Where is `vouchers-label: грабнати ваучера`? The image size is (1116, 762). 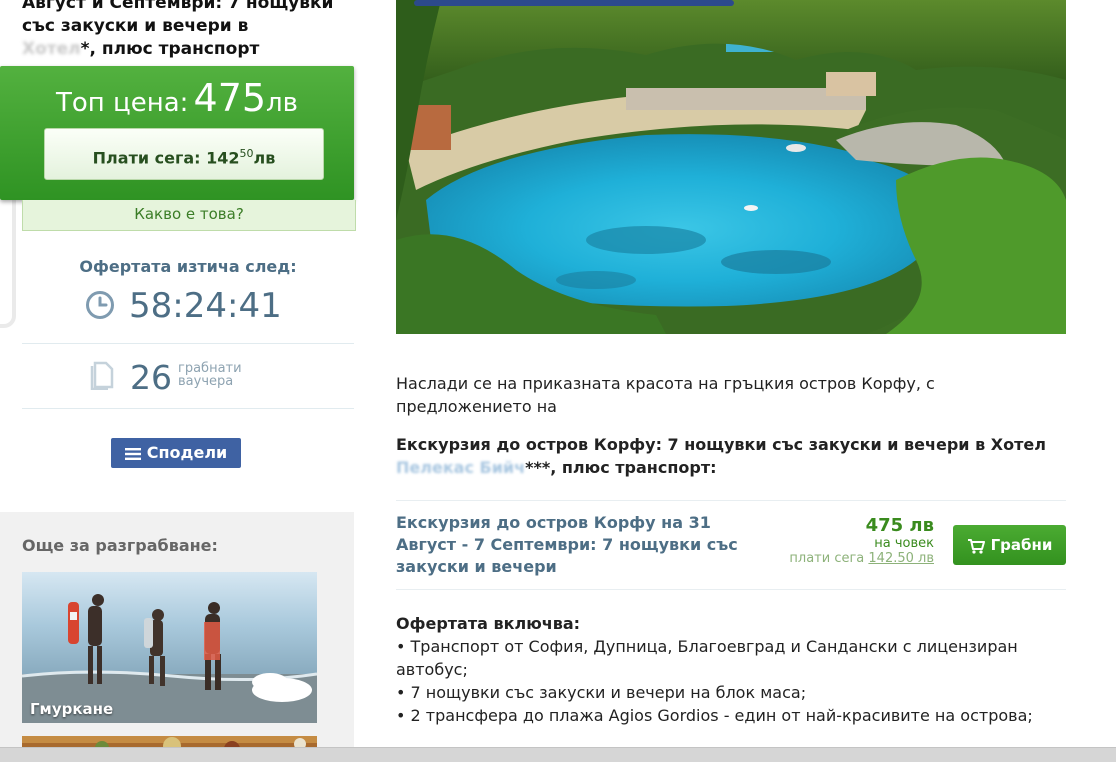 vouchers-label: грабнати ваучера is located at coordinates (210, 375).